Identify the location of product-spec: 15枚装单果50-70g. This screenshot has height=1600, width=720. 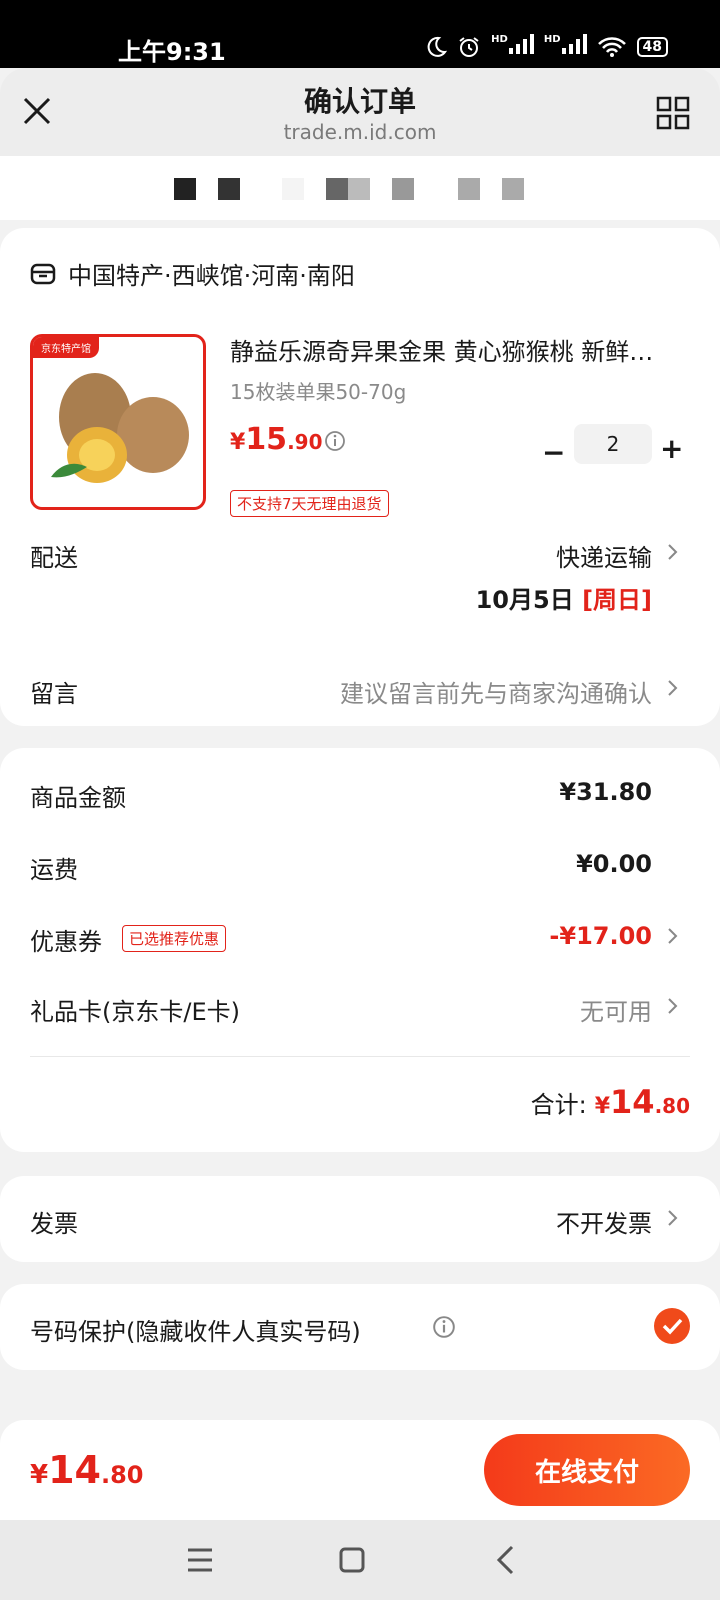
(318, 392).